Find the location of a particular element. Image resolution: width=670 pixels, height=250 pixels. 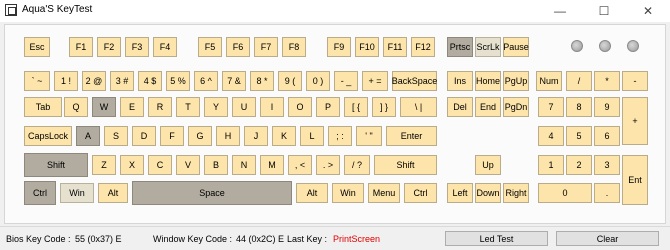

key-1: 1 ! is located at coordinates (66, 81).